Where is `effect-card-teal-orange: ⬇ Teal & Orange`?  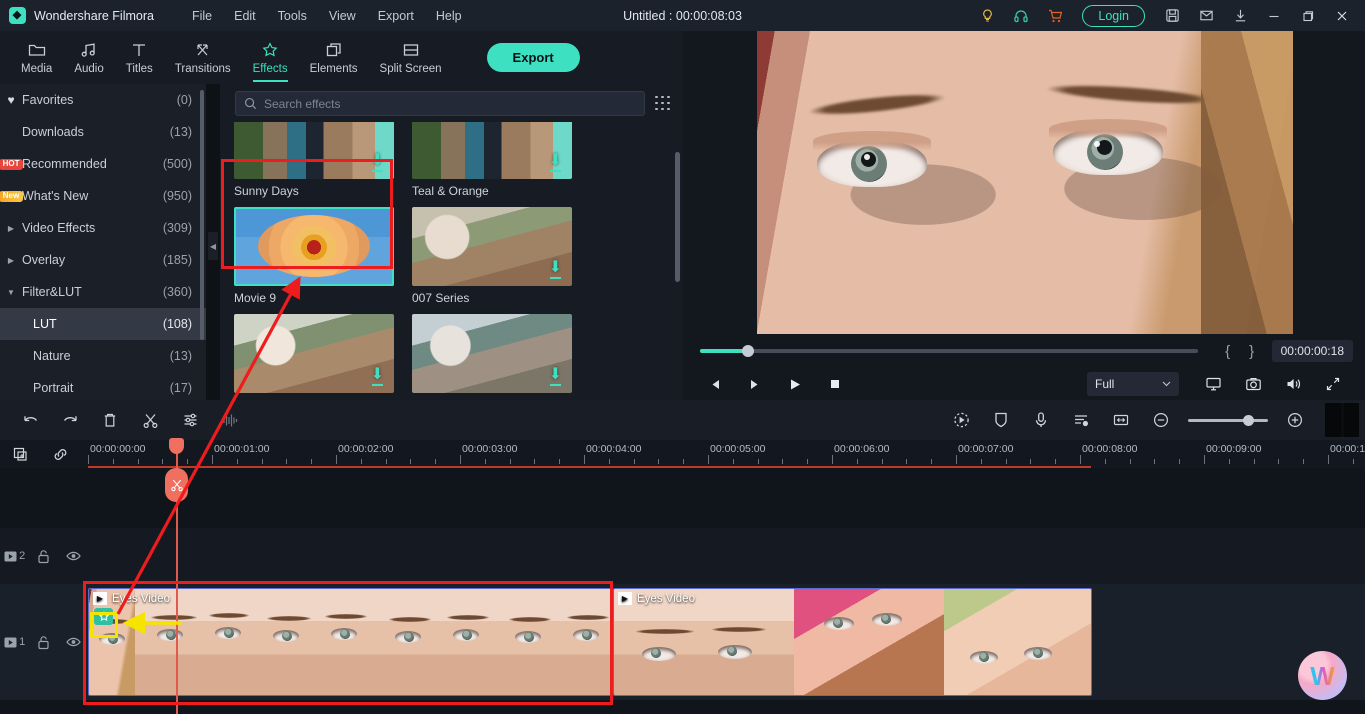 effect-card-teal-orange: ⬇ Teal & Orange is located at coordinates (492, 160).